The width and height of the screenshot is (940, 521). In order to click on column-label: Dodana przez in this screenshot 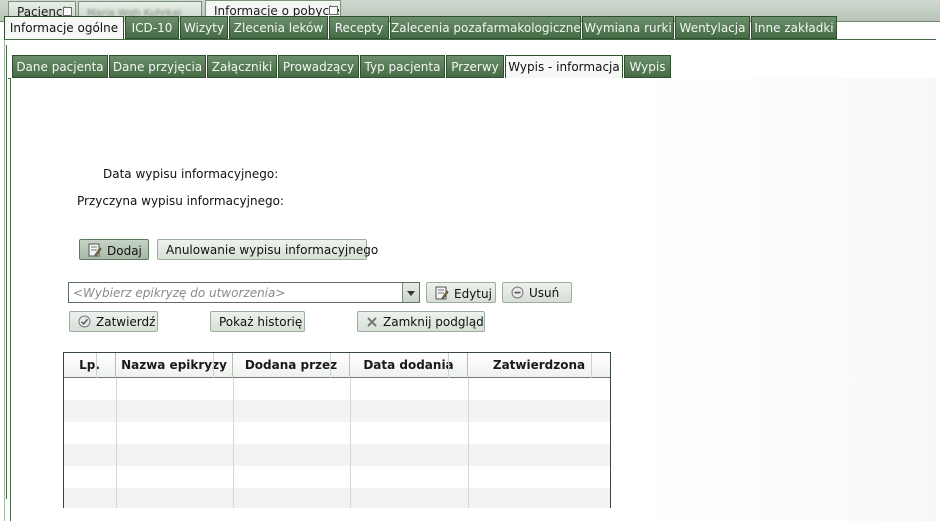, I will do `click(291, 365)`.